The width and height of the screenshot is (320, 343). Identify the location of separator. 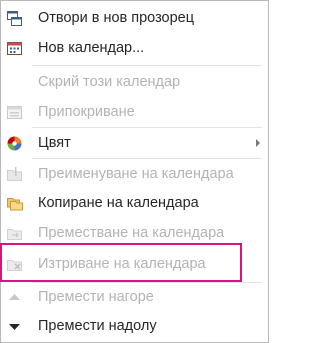
(147, 65).